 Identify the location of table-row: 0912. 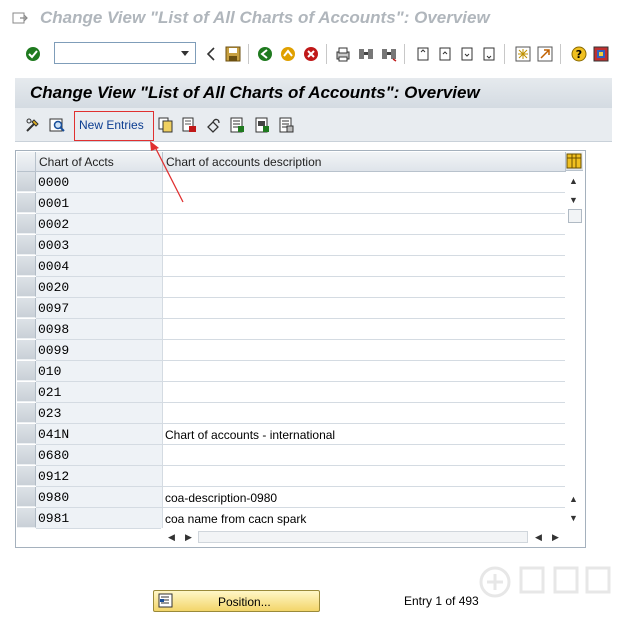
(291, 476).